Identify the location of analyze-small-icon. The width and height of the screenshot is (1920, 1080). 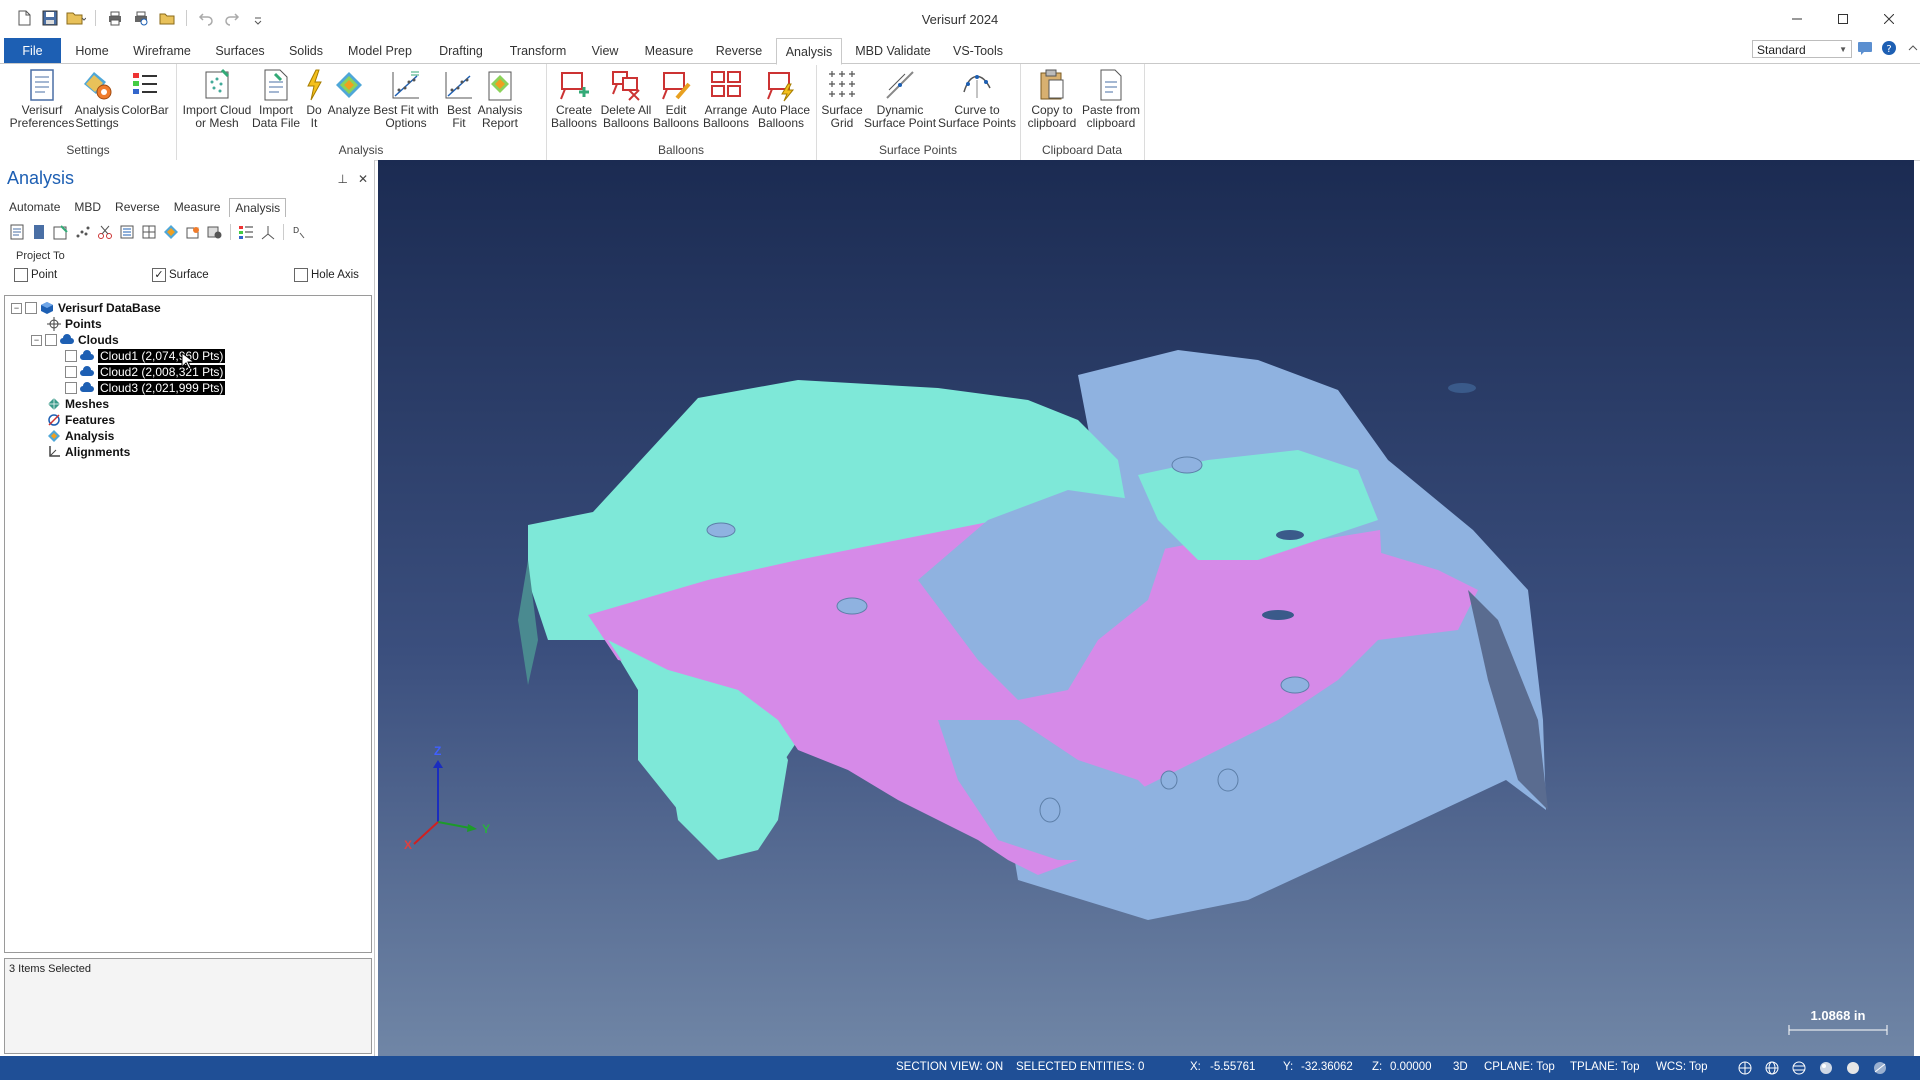
(171, 232).